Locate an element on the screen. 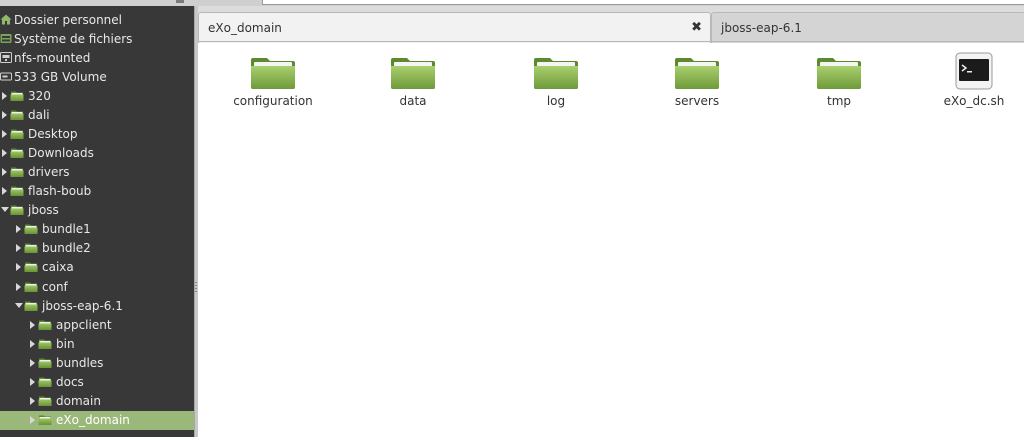  sidebar-tree-item: jboss-eap-6.1 is located at coordinates (97, 305).